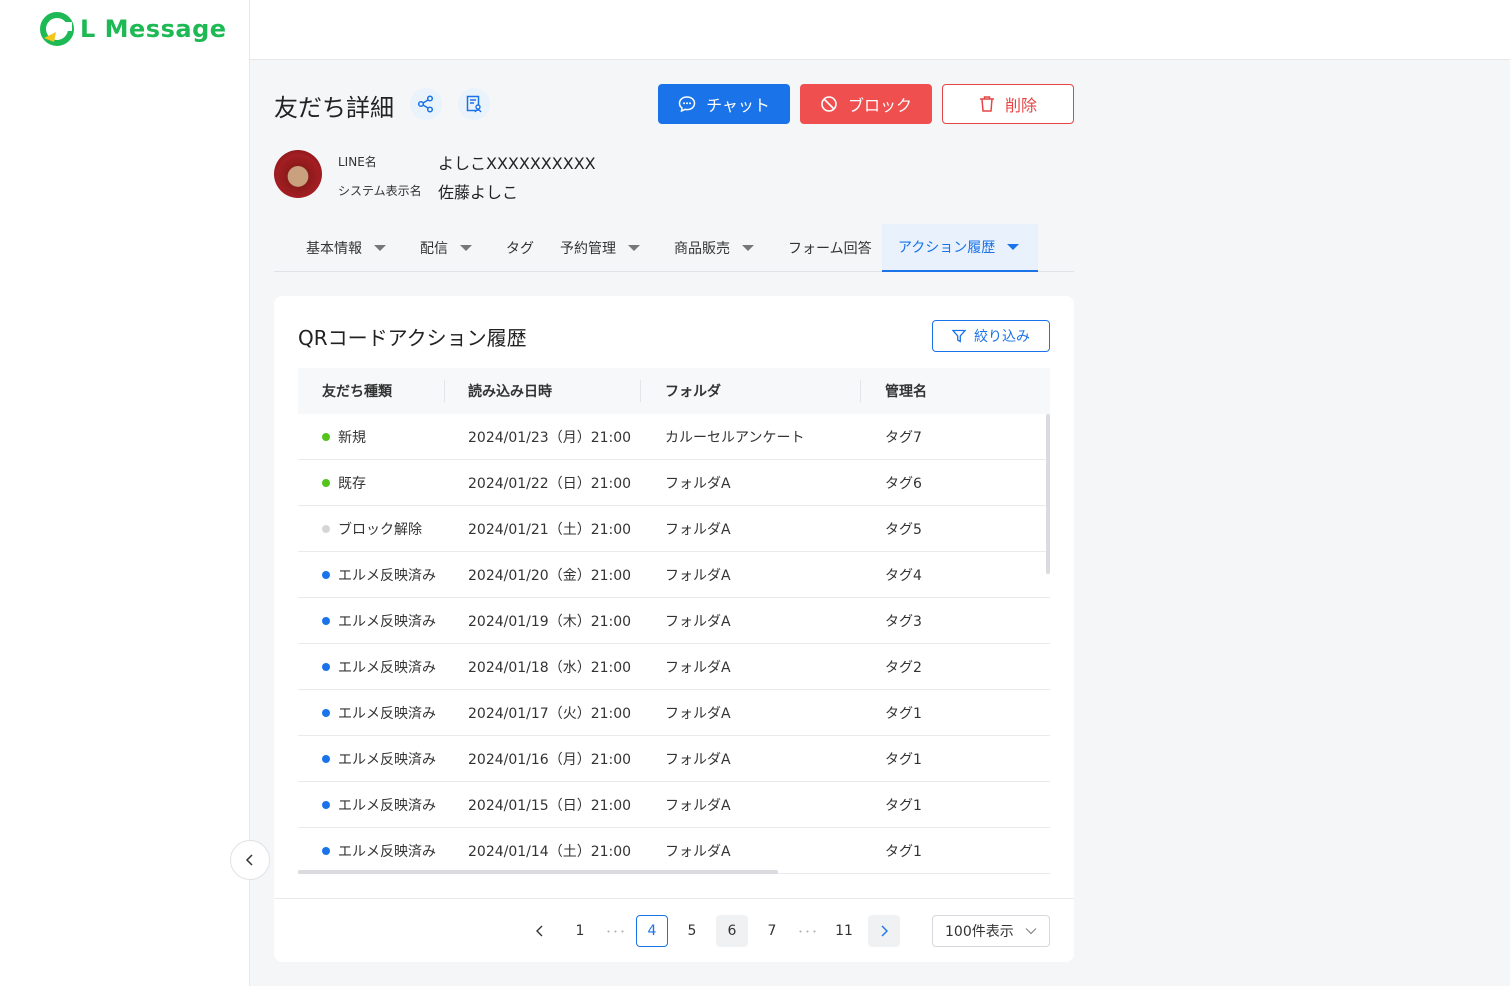 The width and height of the screenshot is (1510, 986). What do you see at coordinates (674, 437) in the screenshot?
I see `table-row: 新規 2024/01/23（月）21:00 カルーセルアンケート タグ7` at bounding box center [674, 437].